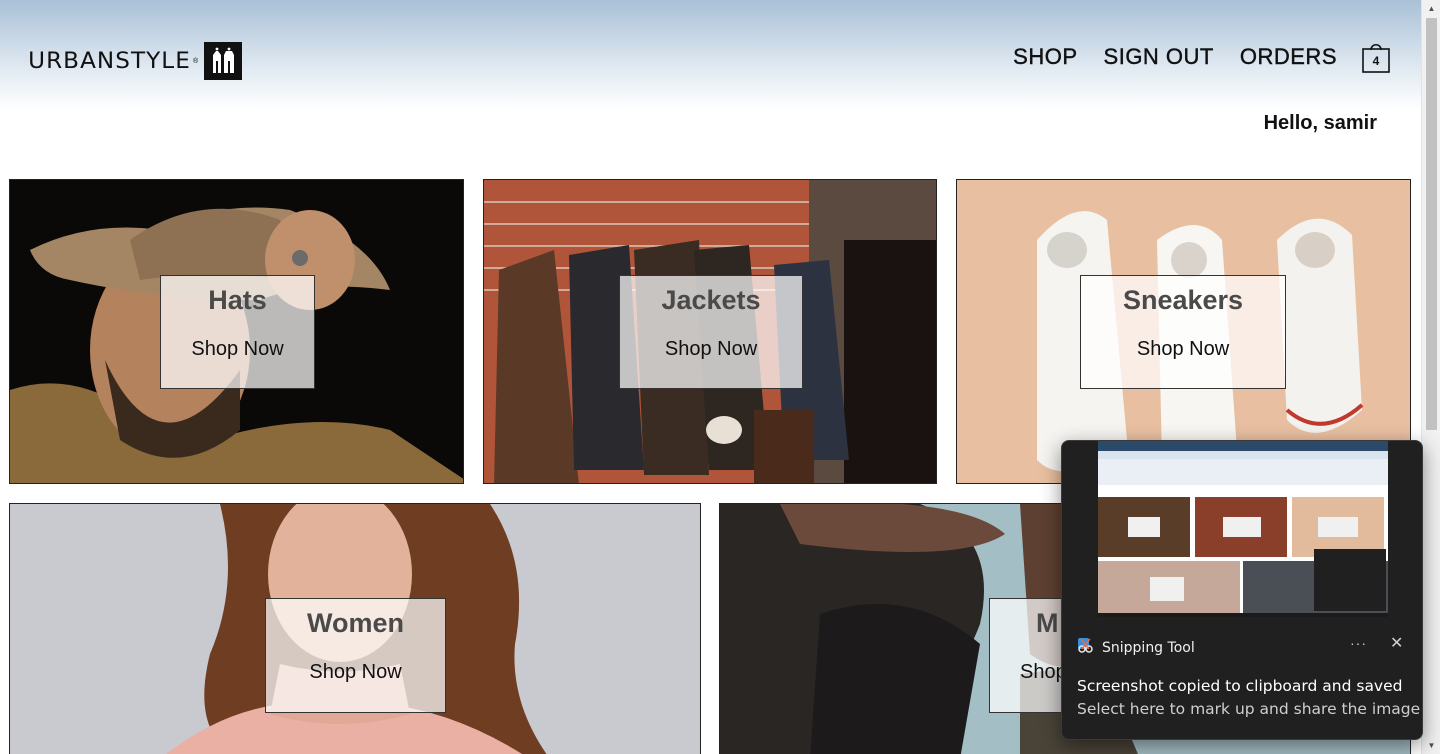 The height and width of the screenshot is (754, 1440). I want to click on scroll-thumb, so click(1431, 224).